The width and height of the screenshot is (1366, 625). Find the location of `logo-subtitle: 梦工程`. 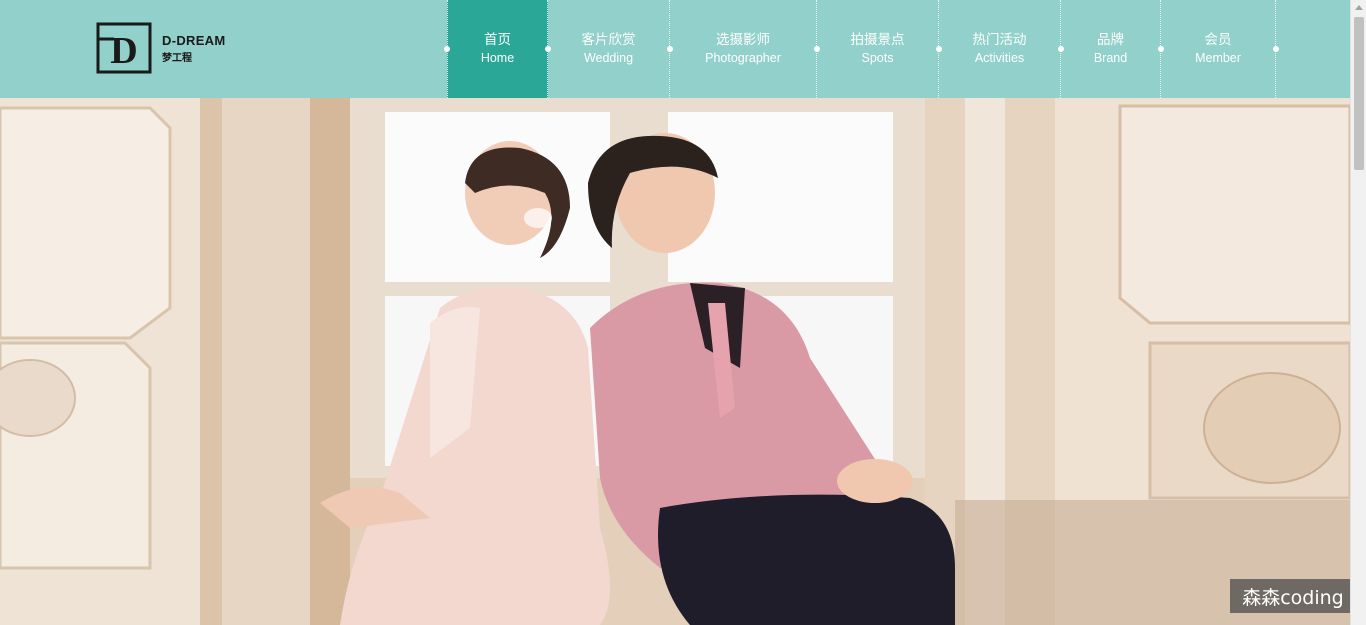

logo-subtitle: 梦工程 is located at coordinates (177, 58).